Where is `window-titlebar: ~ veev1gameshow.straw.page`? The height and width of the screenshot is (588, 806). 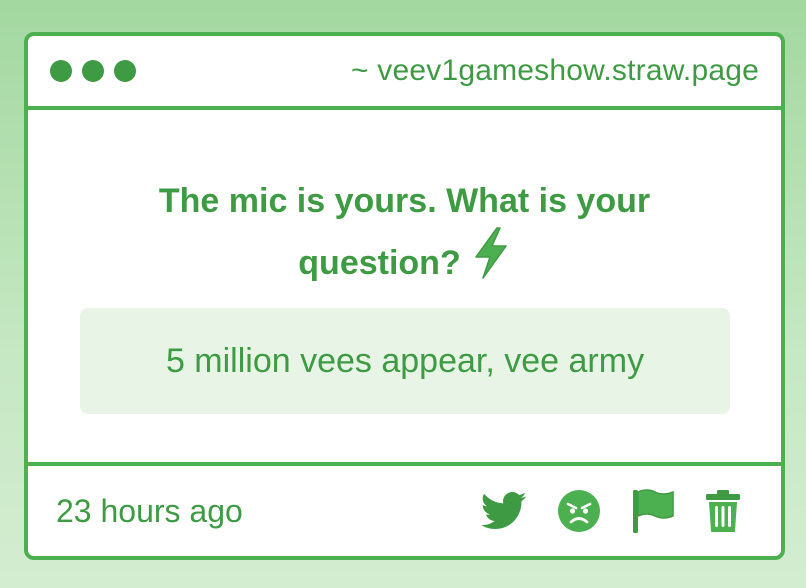
window-titlebar: ~ veev1gameshow.straw.page is located at coordinates (404, 73).